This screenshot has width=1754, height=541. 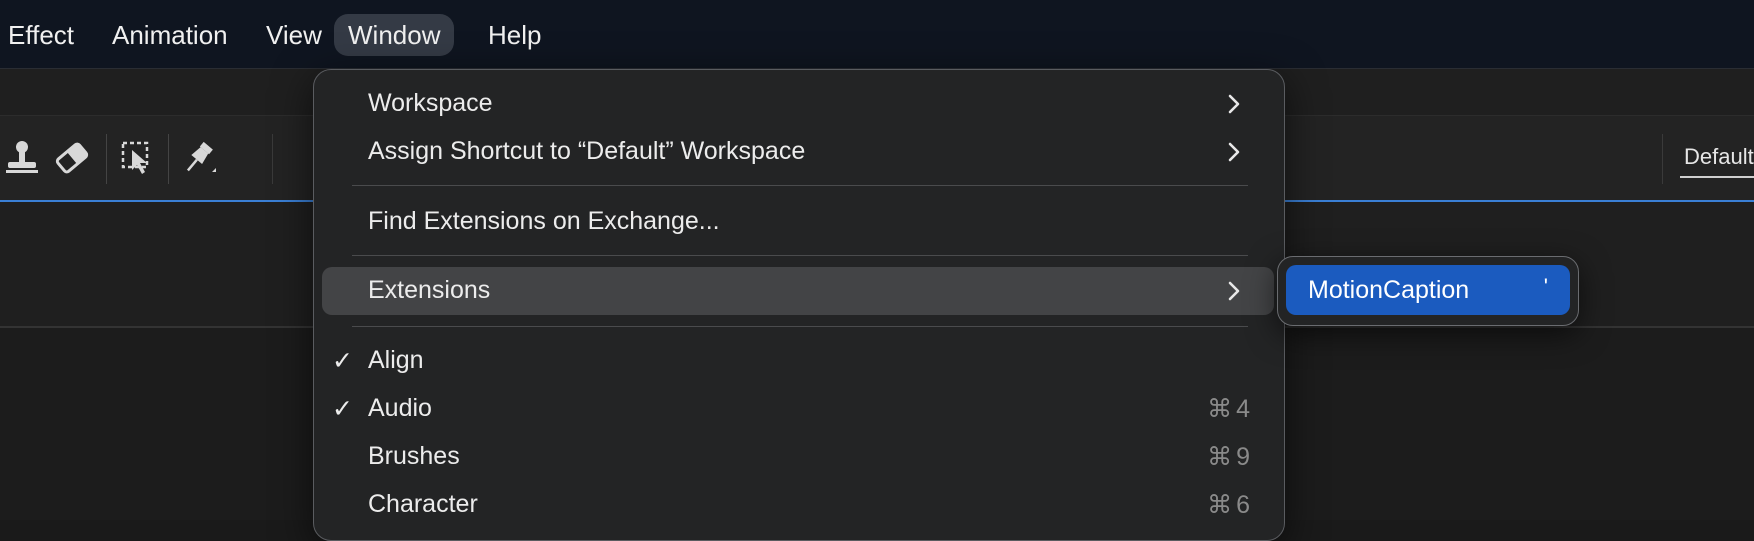 What do you see at coordinates (798, 291) in the screenshot?
I see `menu-item-extensions: Extensions` at bounding box center [798, 291].